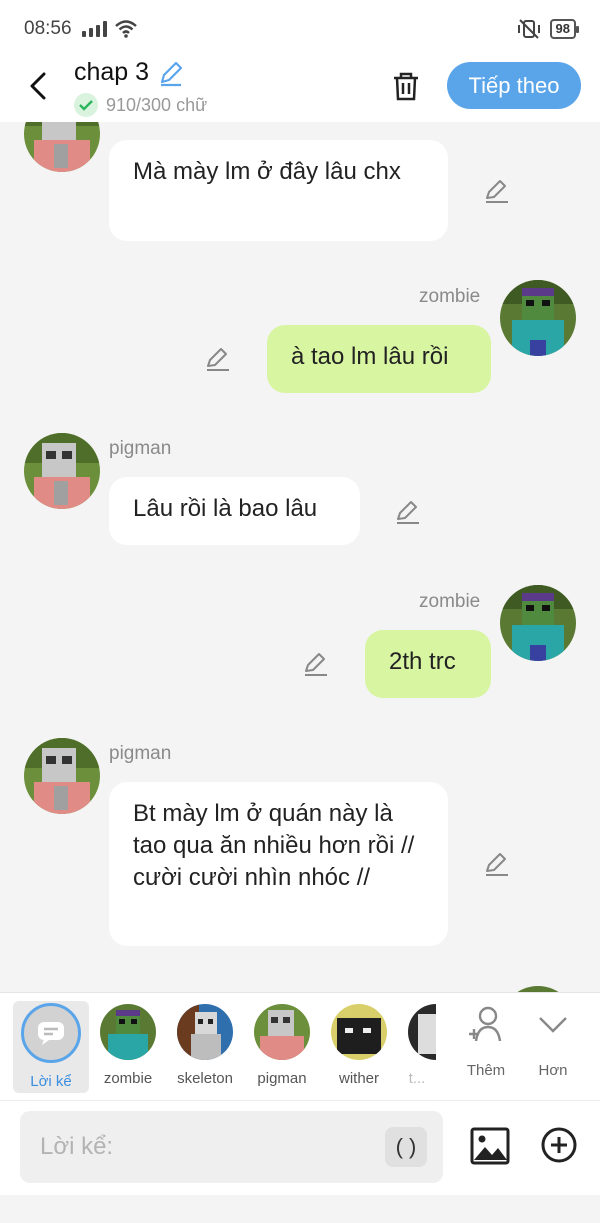  What do you see at coordinates (422, 661) in the screenshot?
I see `message-text: 2th trc` at bounding box center [422, 661].